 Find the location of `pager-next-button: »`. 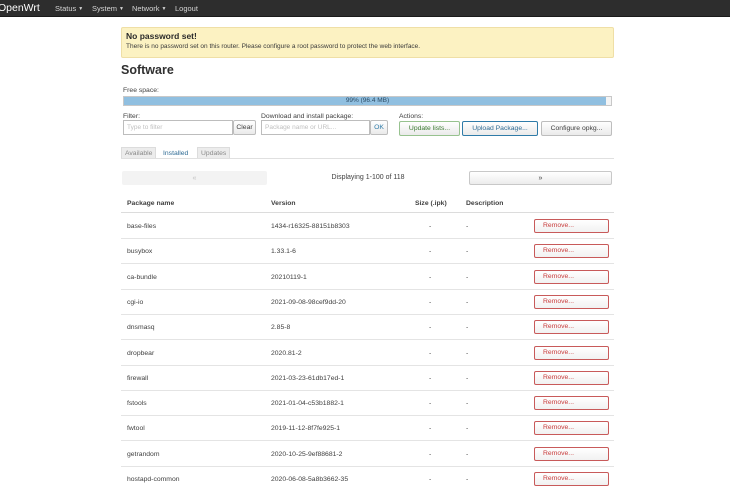

pager-next-button: » is located at coordinates (540, 178).